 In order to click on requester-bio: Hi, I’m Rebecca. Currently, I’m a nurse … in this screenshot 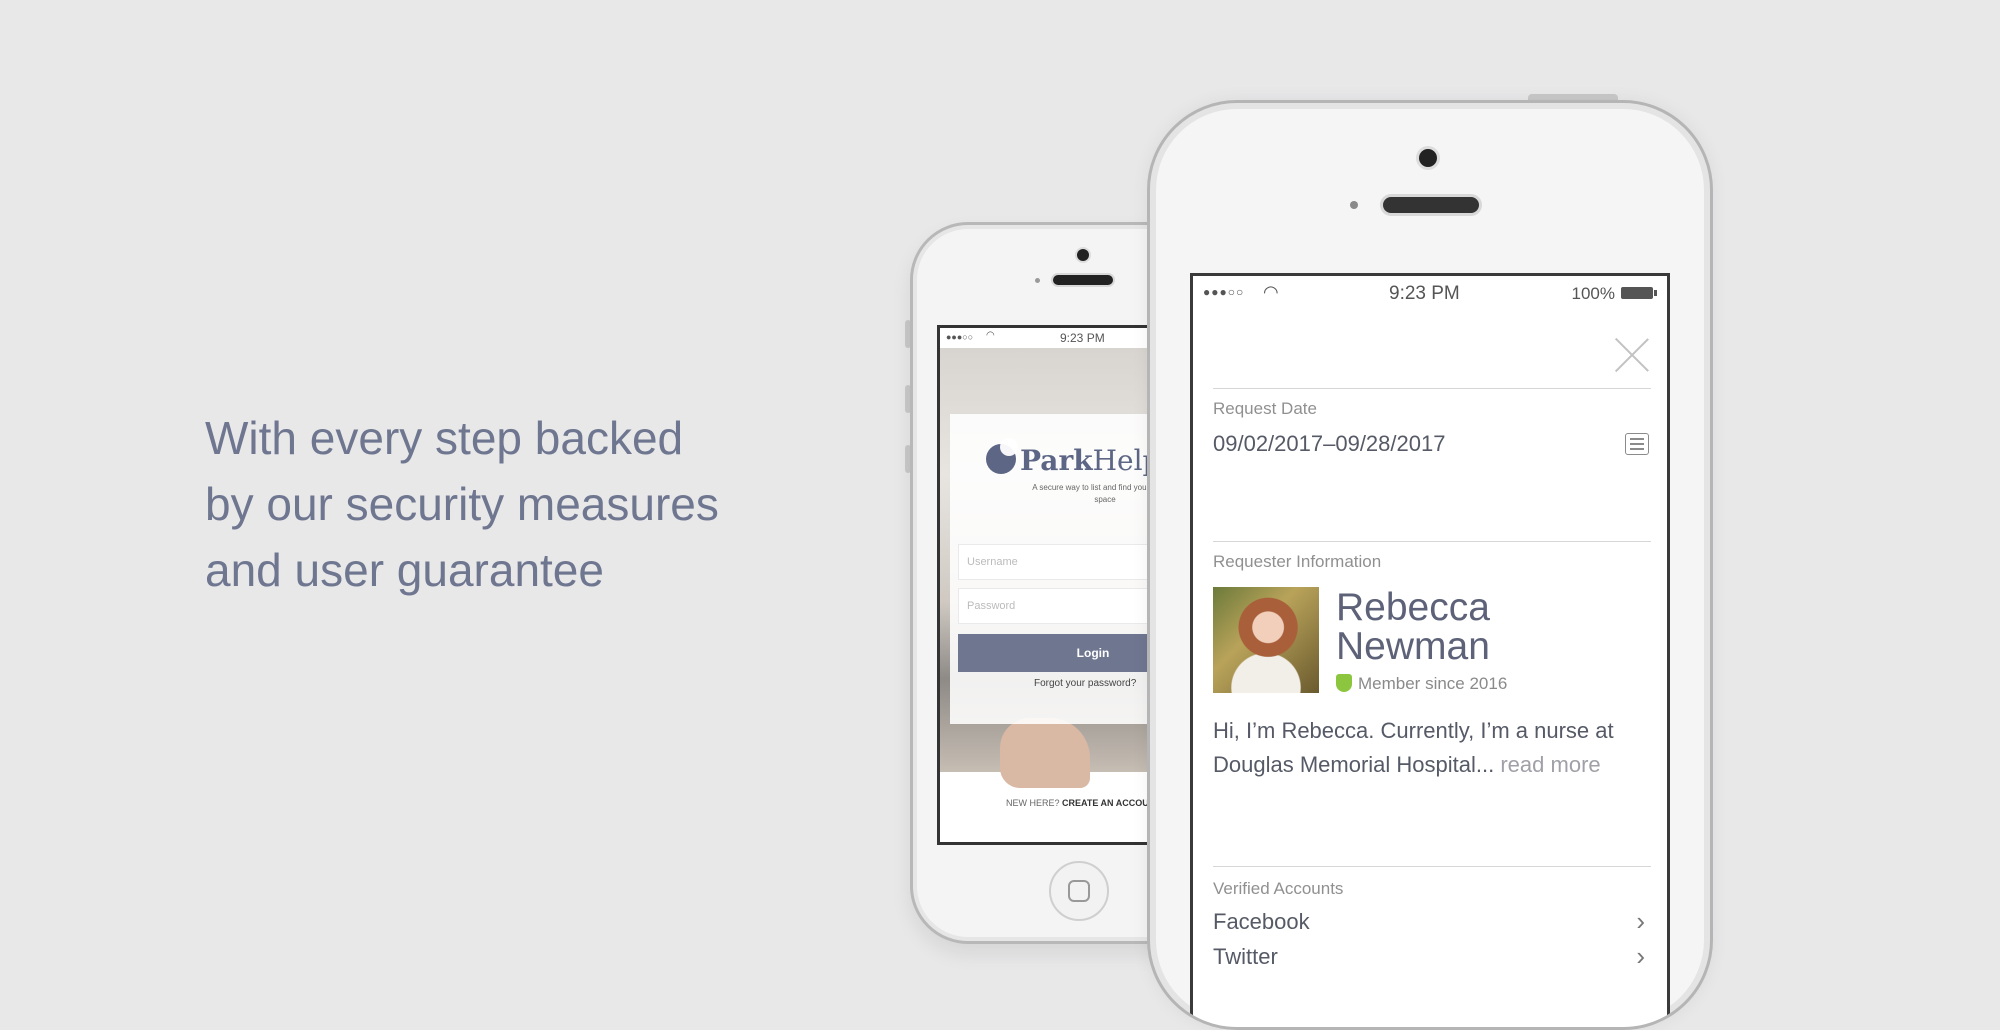, I will do `click(1433, 748)`.